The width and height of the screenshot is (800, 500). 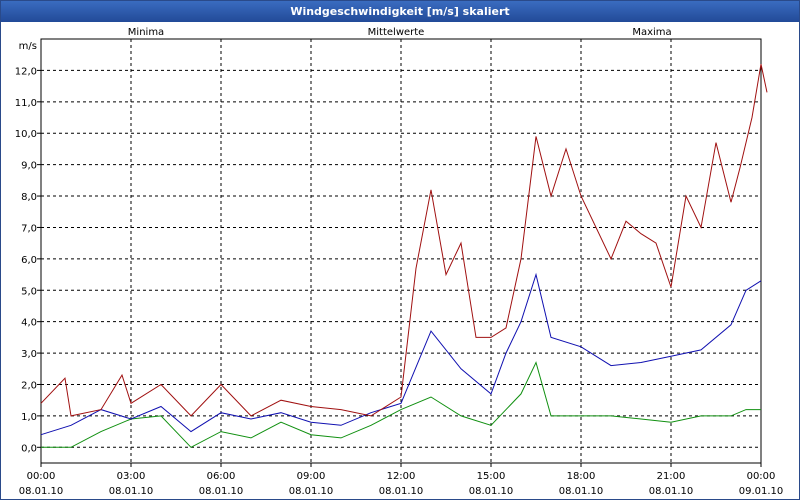 What do you see at coordinates (26, 103) in the screenshot?
I see `y-tick-label: 11,0` at bounding box center [26, 103].